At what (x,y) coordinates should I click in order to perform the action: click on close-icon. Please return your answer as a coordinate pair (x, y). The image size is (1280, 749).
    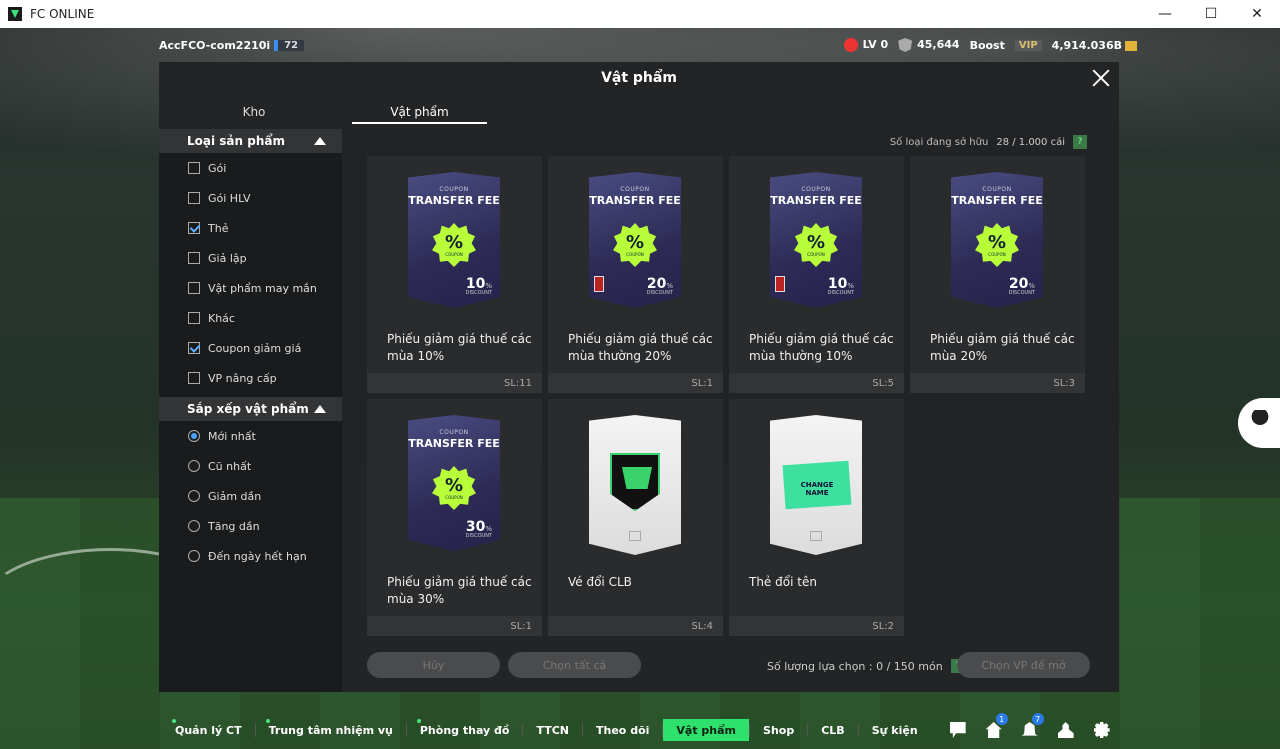
    Looking at the image, I should click on (1101, 78).